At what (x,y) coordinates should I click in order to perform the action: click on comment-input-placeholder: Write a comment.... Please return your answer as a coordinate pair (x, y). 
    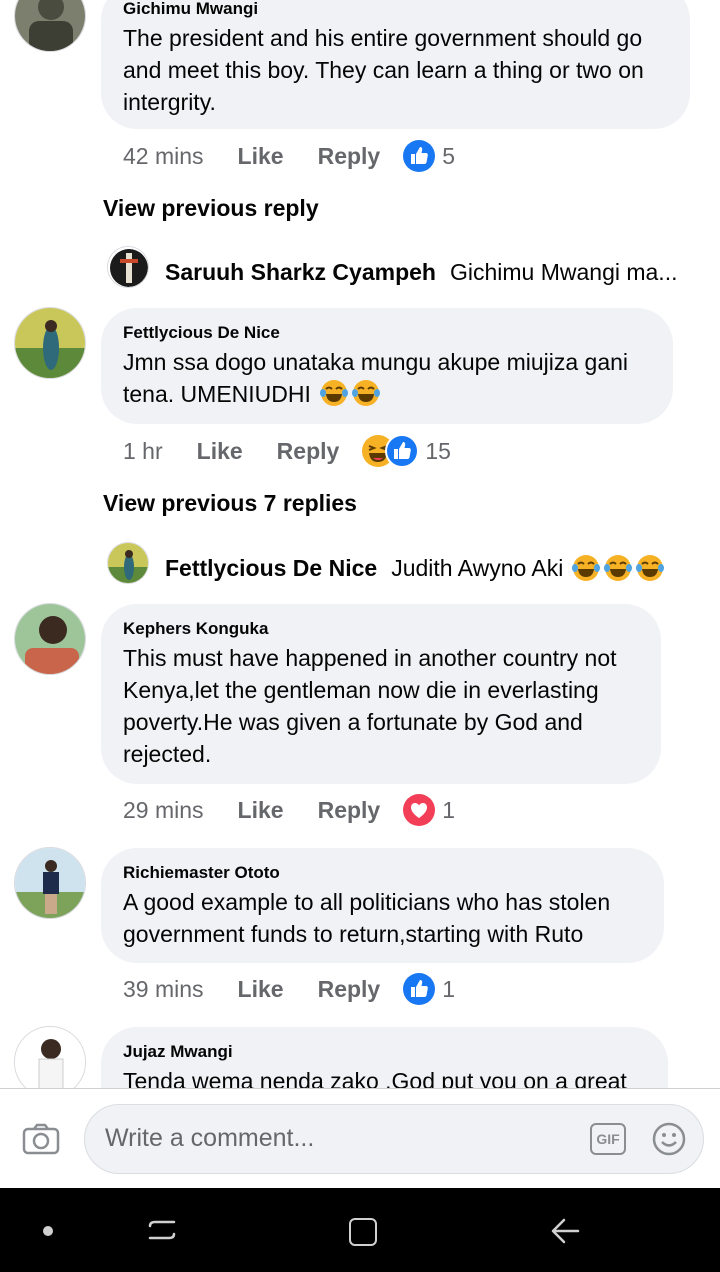
    Looking at the image, I should click on (210, 1138).